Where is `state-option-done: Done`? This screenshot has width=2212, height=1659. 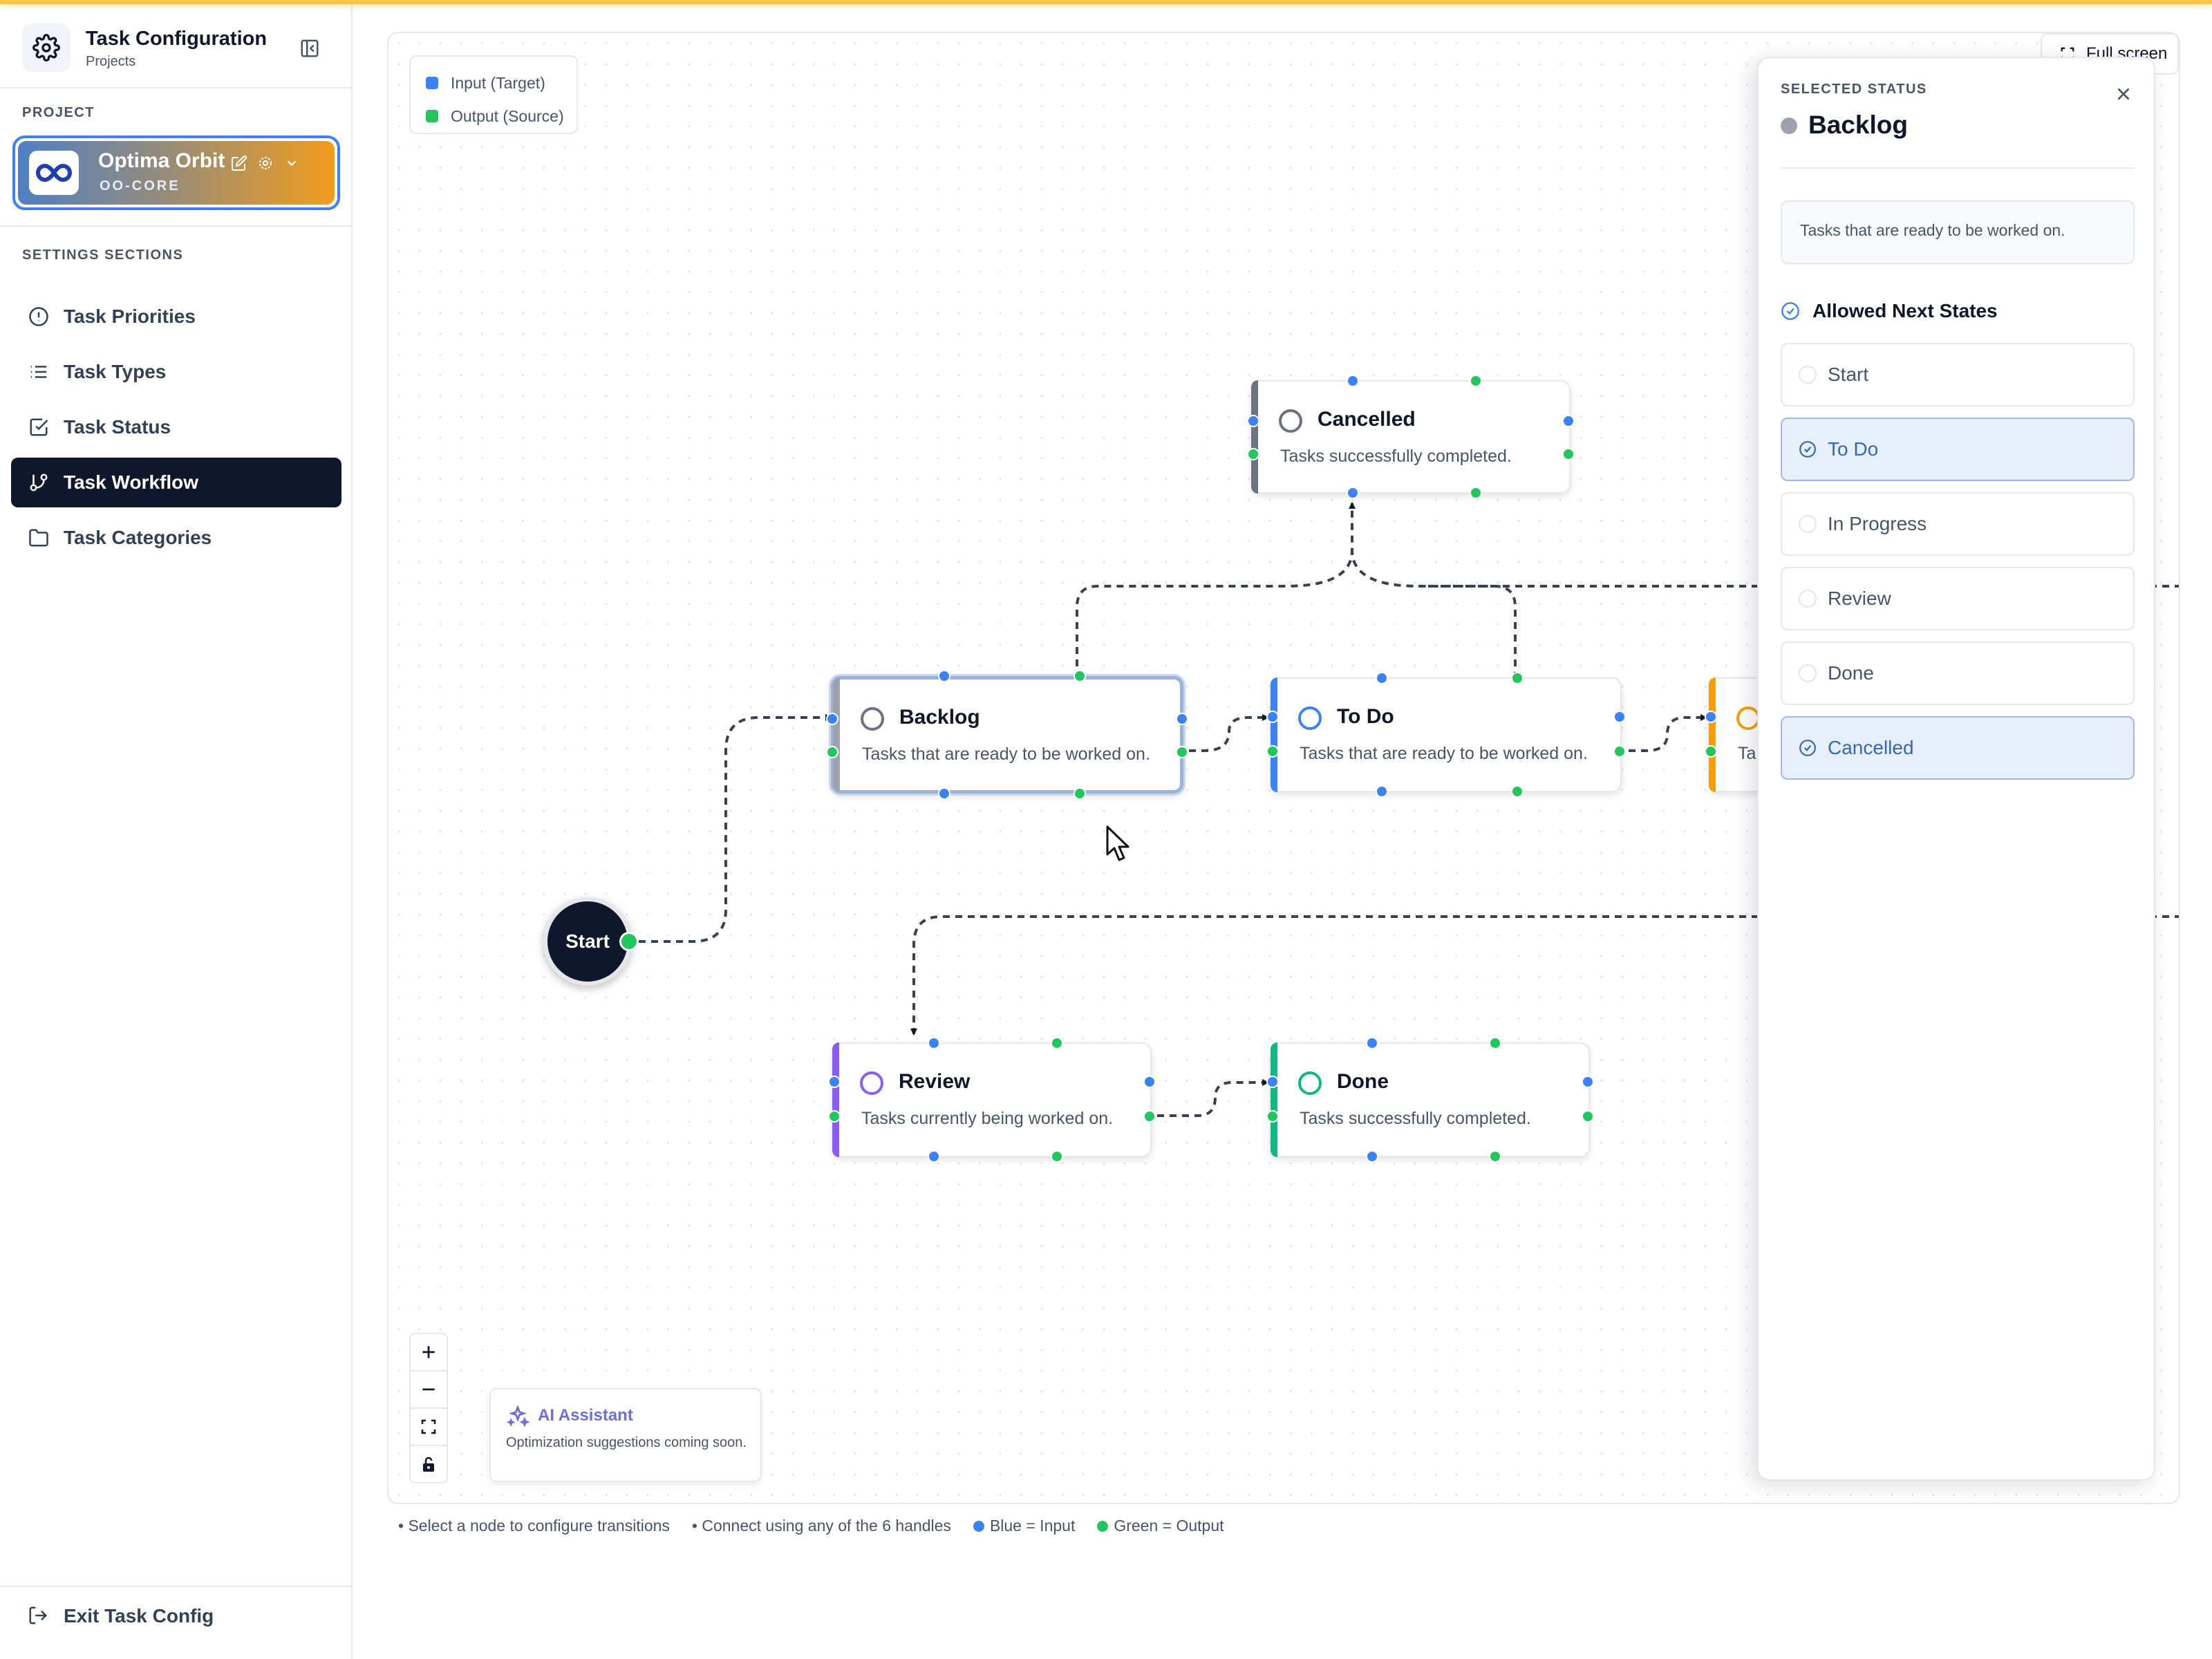 state-option-done: Done is located at coordinates (1958, 673).